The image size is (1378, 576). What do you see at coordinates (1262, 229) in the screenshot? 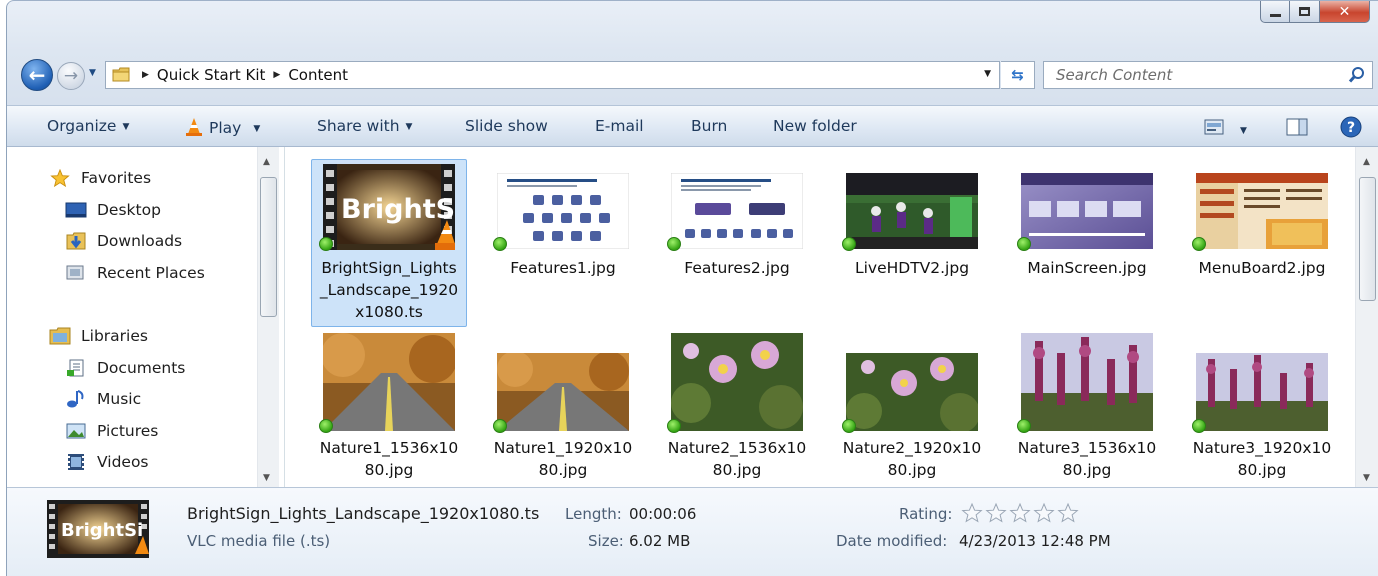
I see `file-tile-menuboard2: MenuBoard2.jpg` at bounding box center [1262, 229].